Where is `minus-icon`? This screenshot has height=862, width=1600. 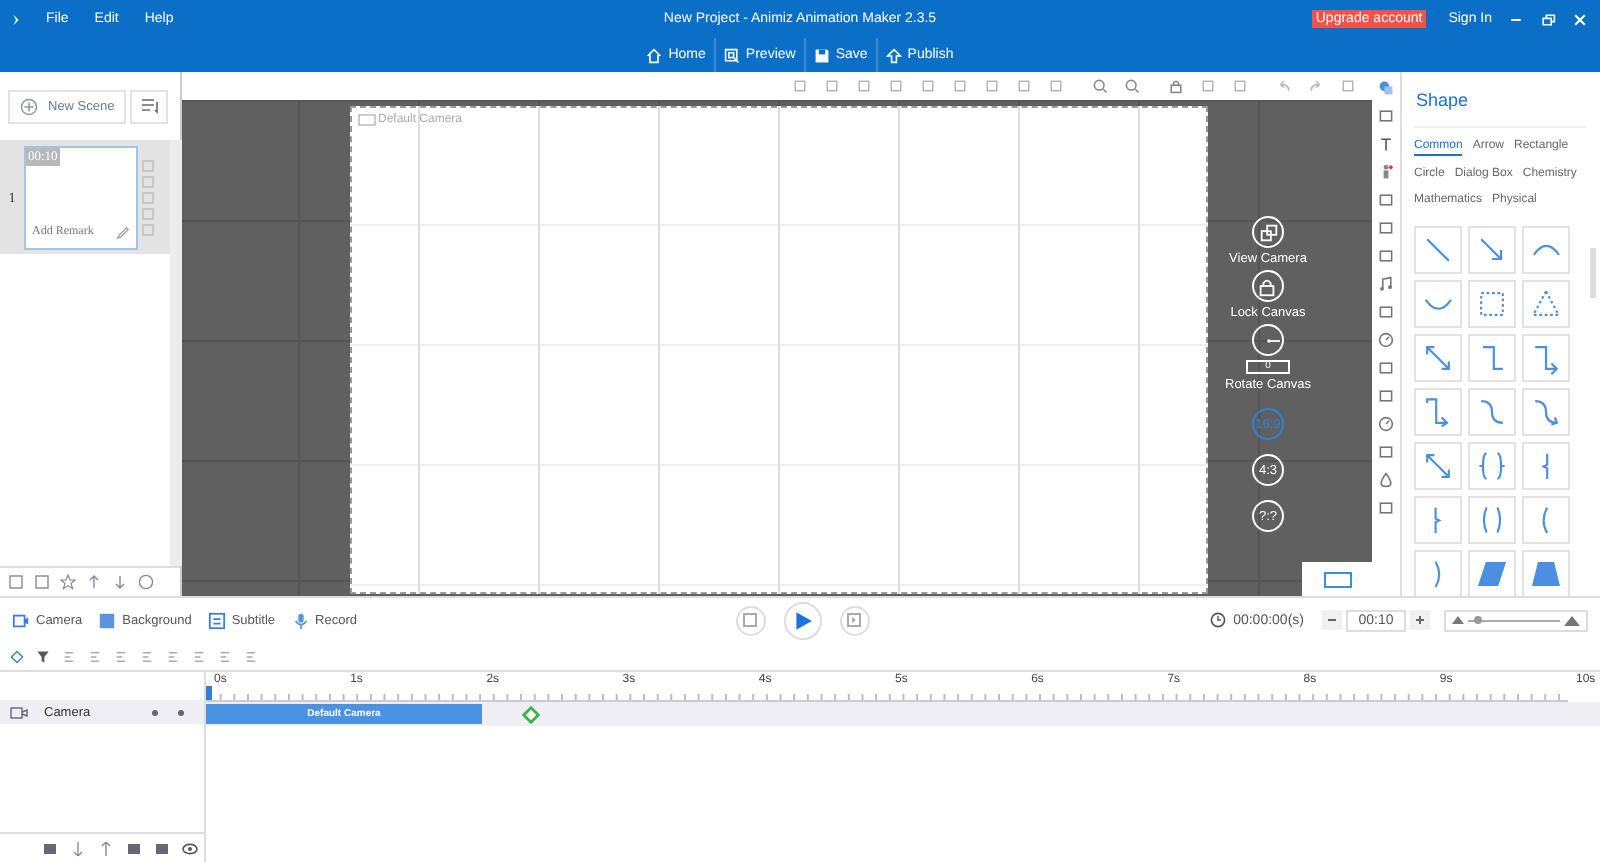
minus-icon is located at coordinates (1332, 620).